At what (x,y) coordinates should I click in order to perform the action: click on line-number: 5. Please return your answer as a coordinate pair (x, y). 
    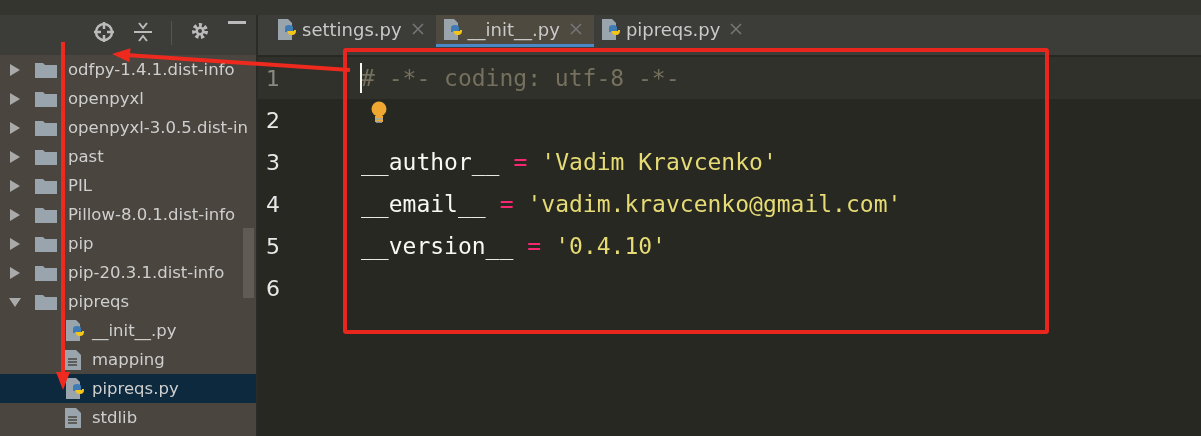
    Looking at the image, I should click on (273, 246).